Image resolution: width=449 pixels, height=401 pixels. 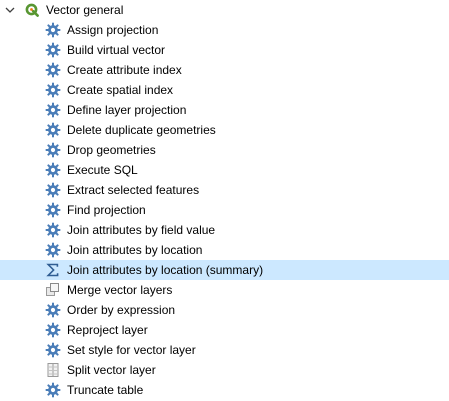 I want to click on algorithm-item-build-virtual-vector: Build virtual vector, so click(x=224, y=50).